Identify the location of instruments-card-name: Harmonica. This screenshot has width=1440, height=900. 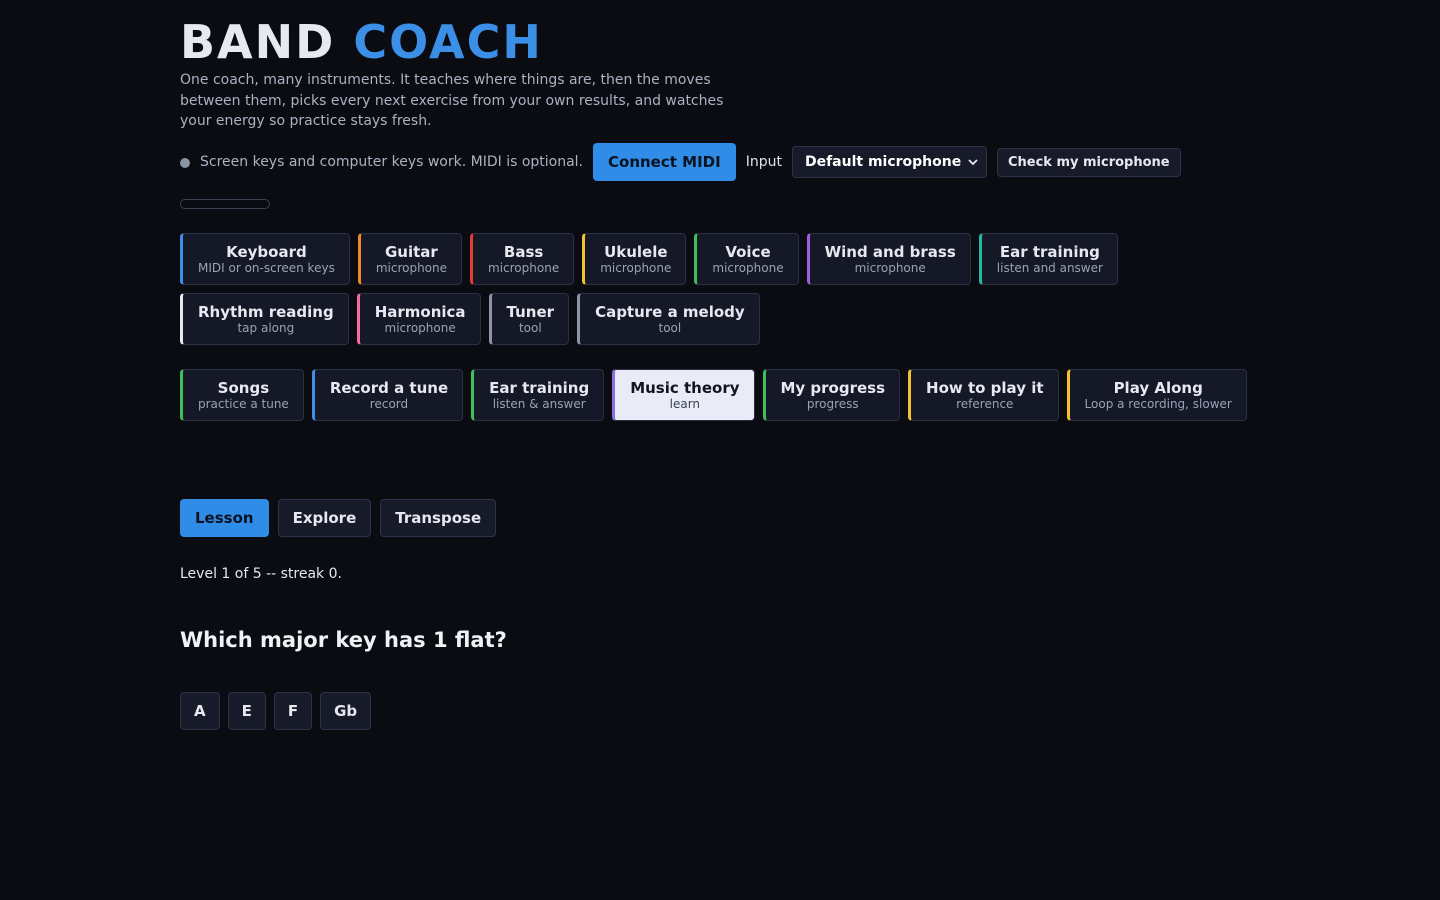
(420, 311).